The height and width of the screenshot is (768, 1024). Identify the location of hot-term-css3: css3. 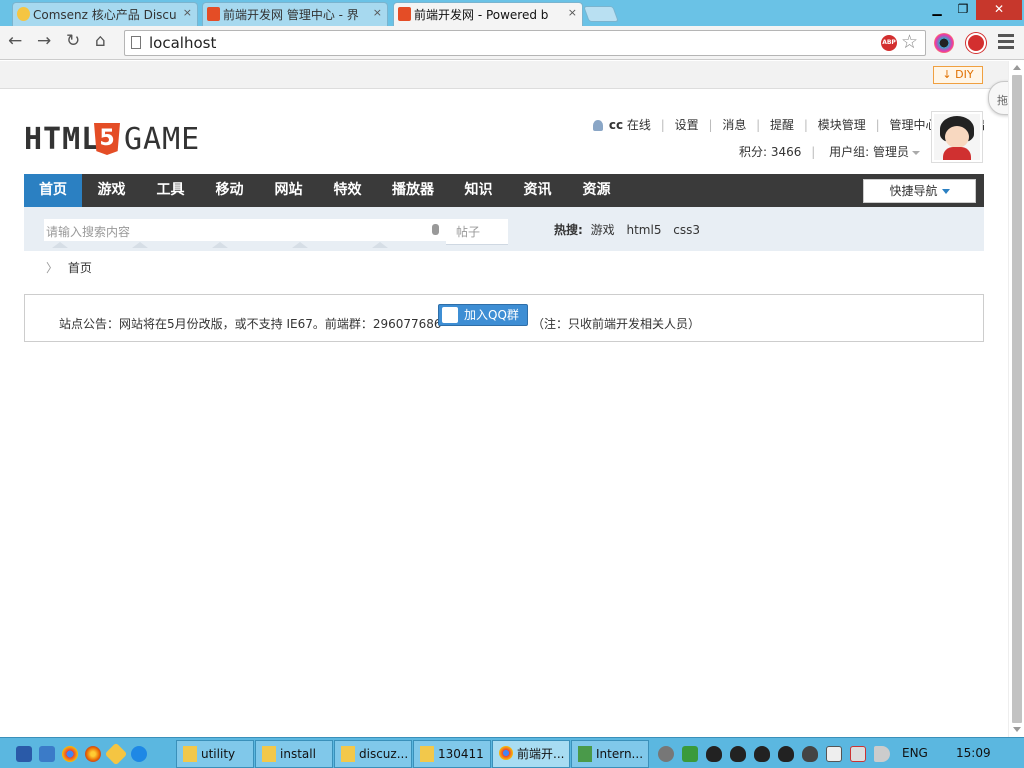
(686, 230).